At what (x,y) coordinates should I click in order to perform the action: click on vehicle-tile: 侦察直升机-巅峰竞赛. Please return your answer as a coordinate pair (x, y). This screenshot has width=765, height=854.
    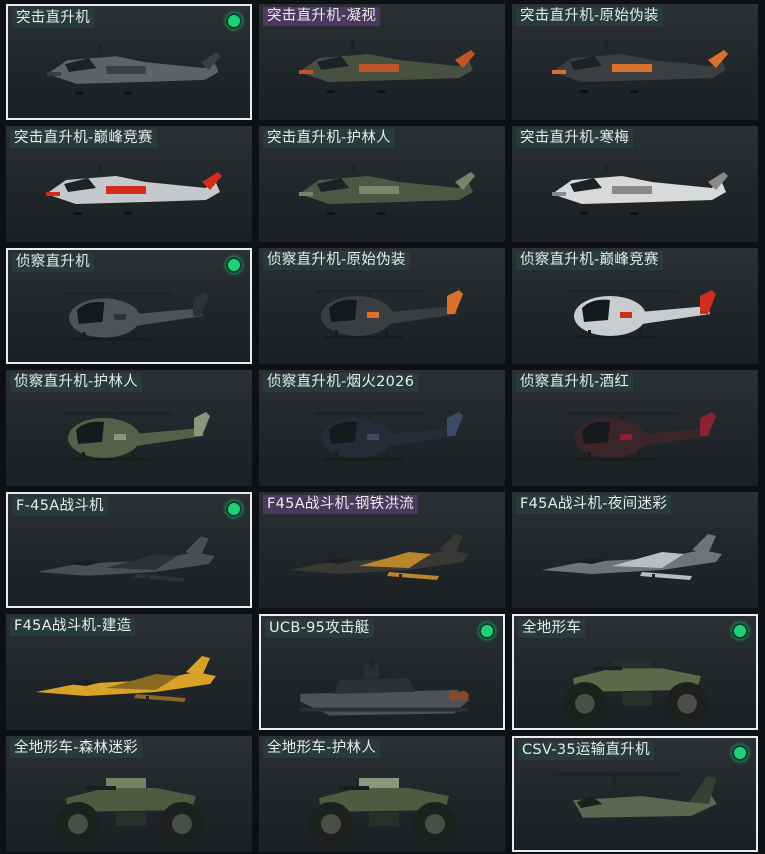
    Looking at the image, I should click on (635, 306).